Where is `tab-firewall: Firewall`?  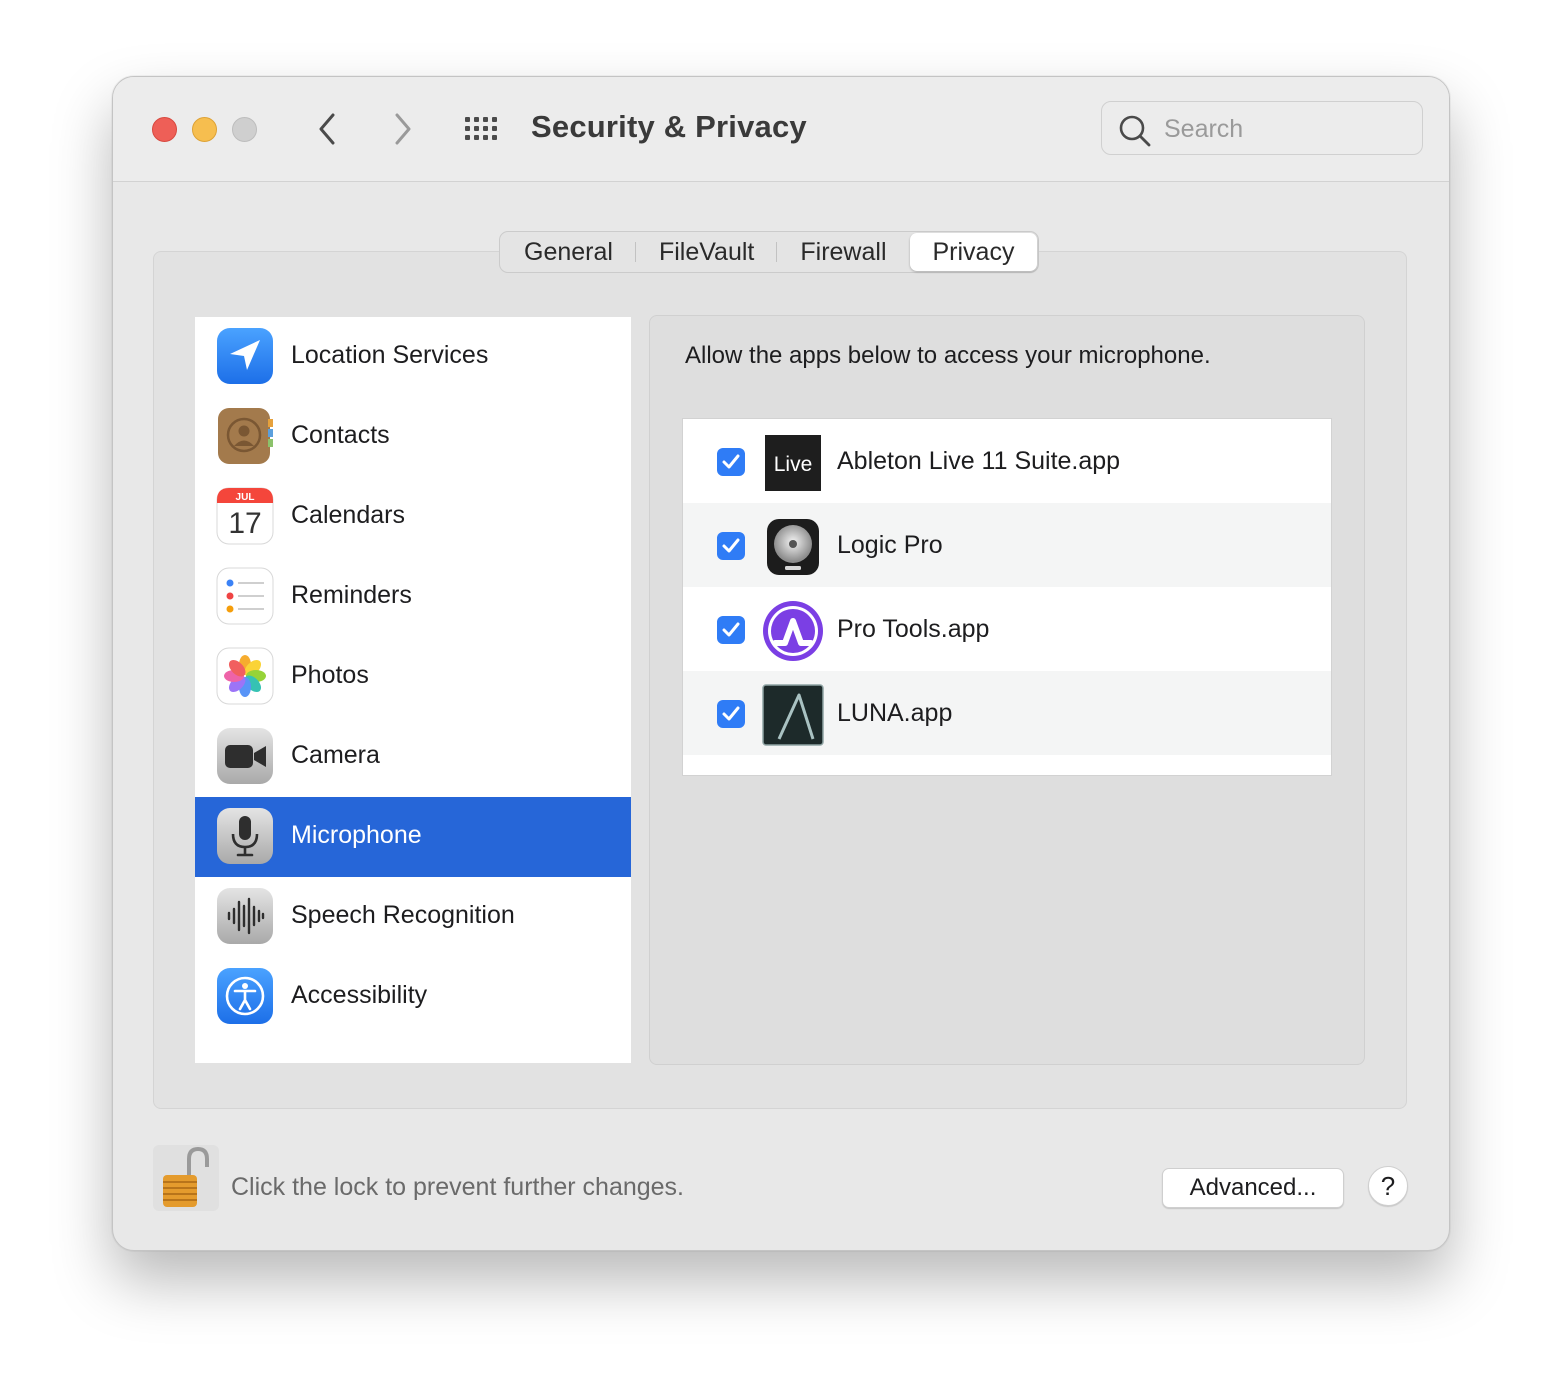 tab-firewall: Firewall is located at coordinates (843, 252).